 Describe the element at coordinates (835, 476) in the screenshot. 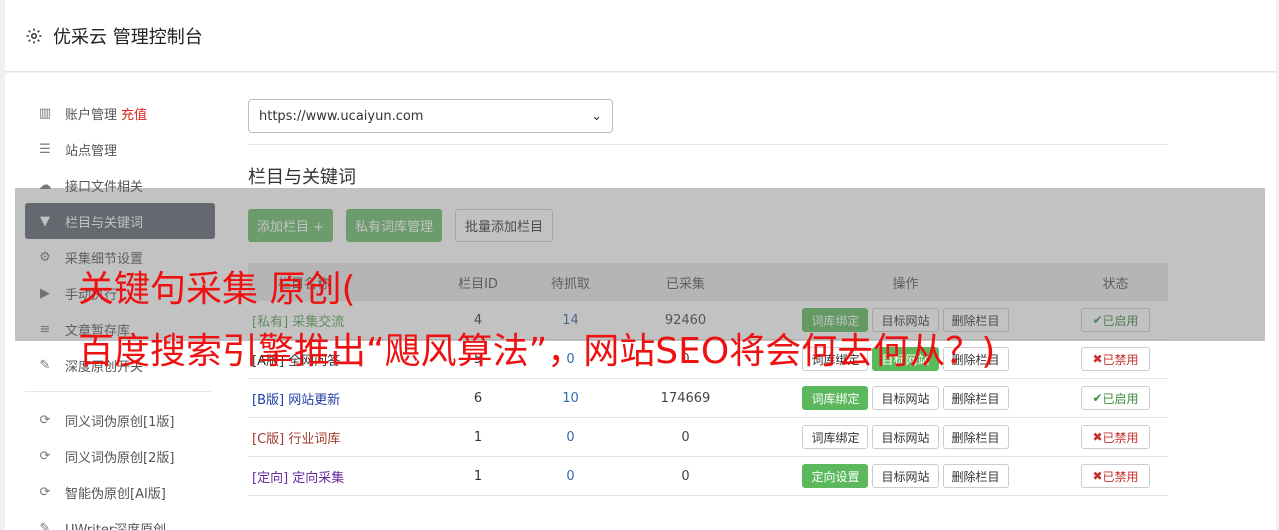

I see `directed-settings-button: 定向设置` at that location.